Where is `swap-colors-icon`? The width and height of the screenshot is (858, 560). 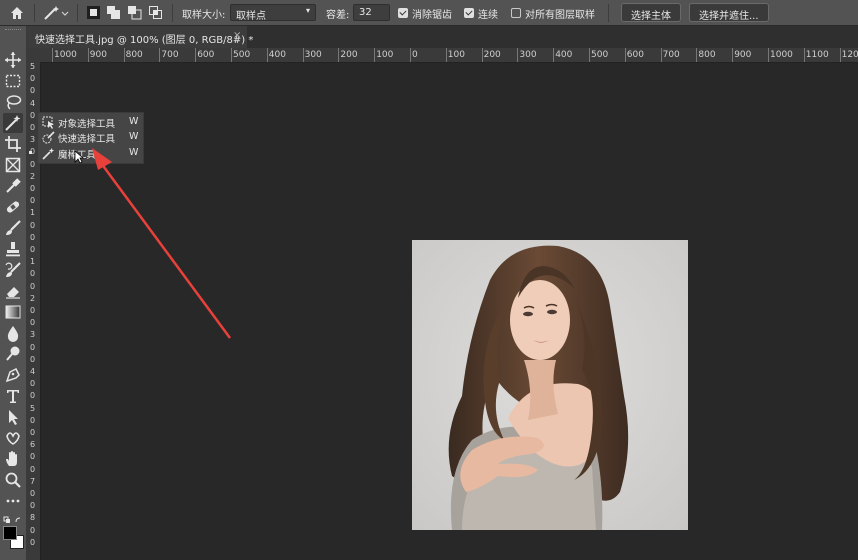 swap-colors-icon is located at coordinates (13, 518).